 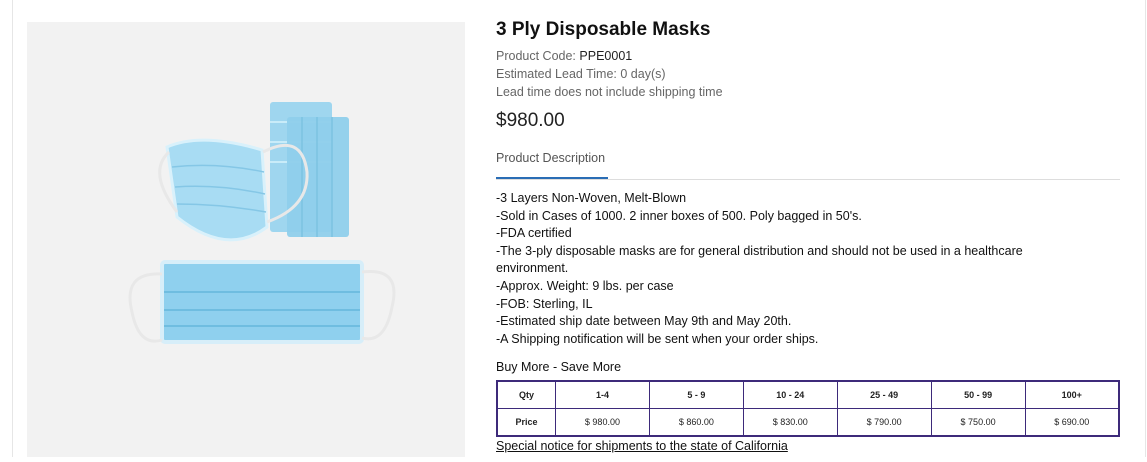 I want to click on qty-cell: 5 - 9, so click(x=696, y=394).